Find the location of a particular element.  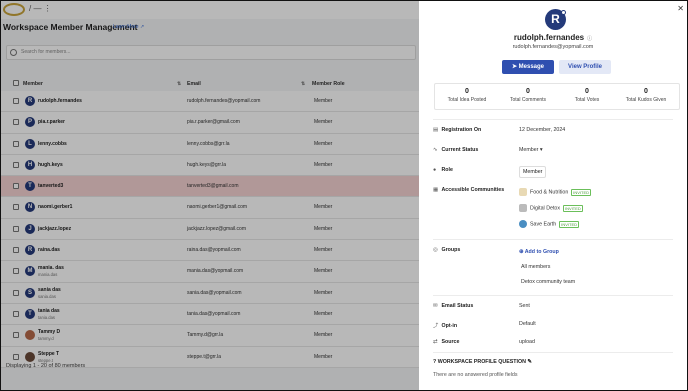

avatar: N is located at coordinates (30, 207).